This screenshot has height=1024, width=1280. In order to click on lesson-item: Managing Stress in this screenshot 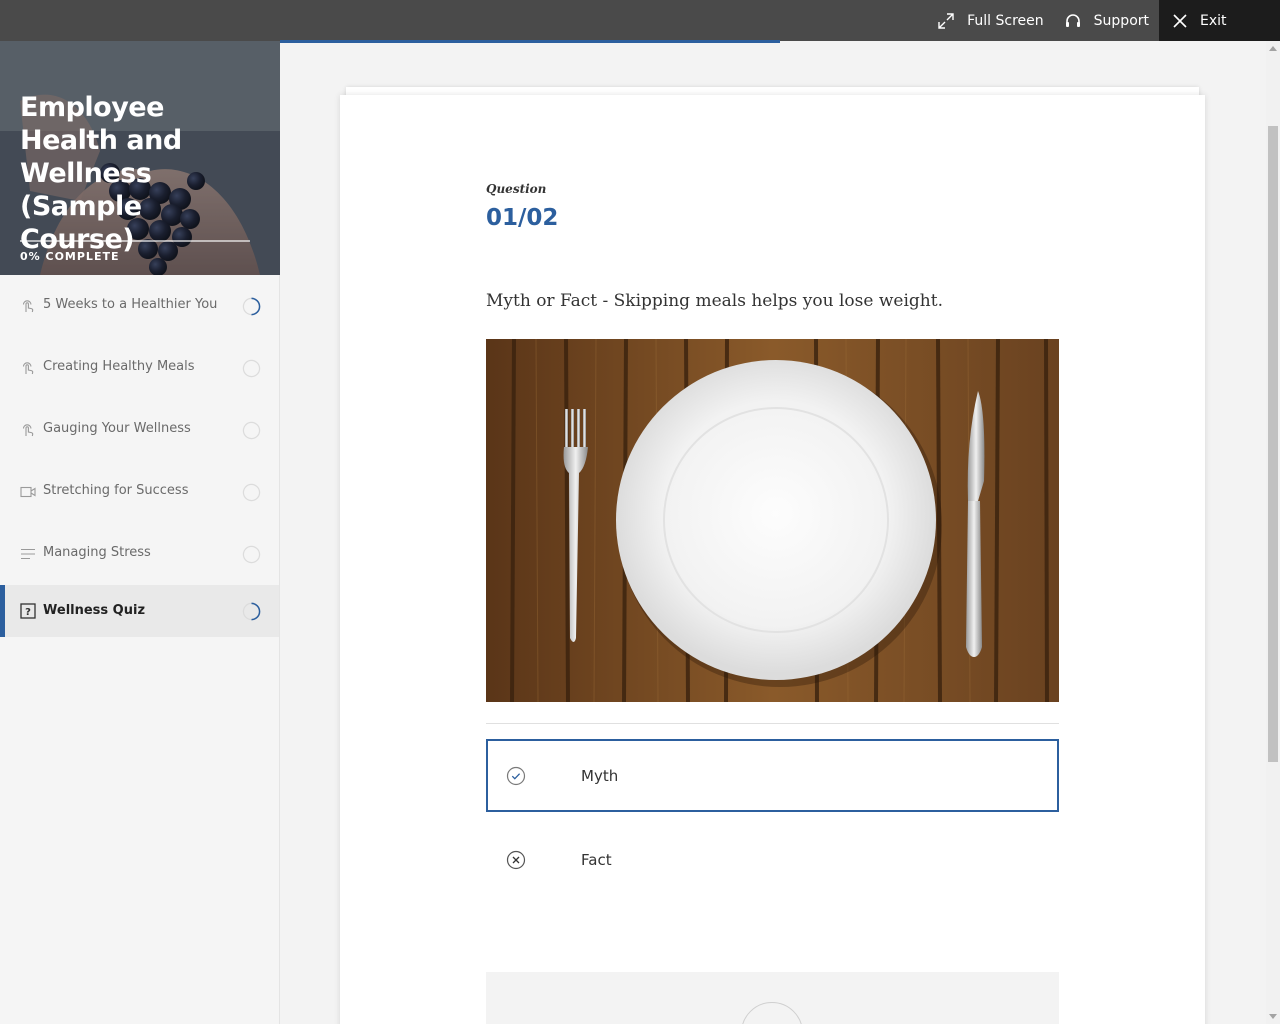, I will do `click(139, 554)`.